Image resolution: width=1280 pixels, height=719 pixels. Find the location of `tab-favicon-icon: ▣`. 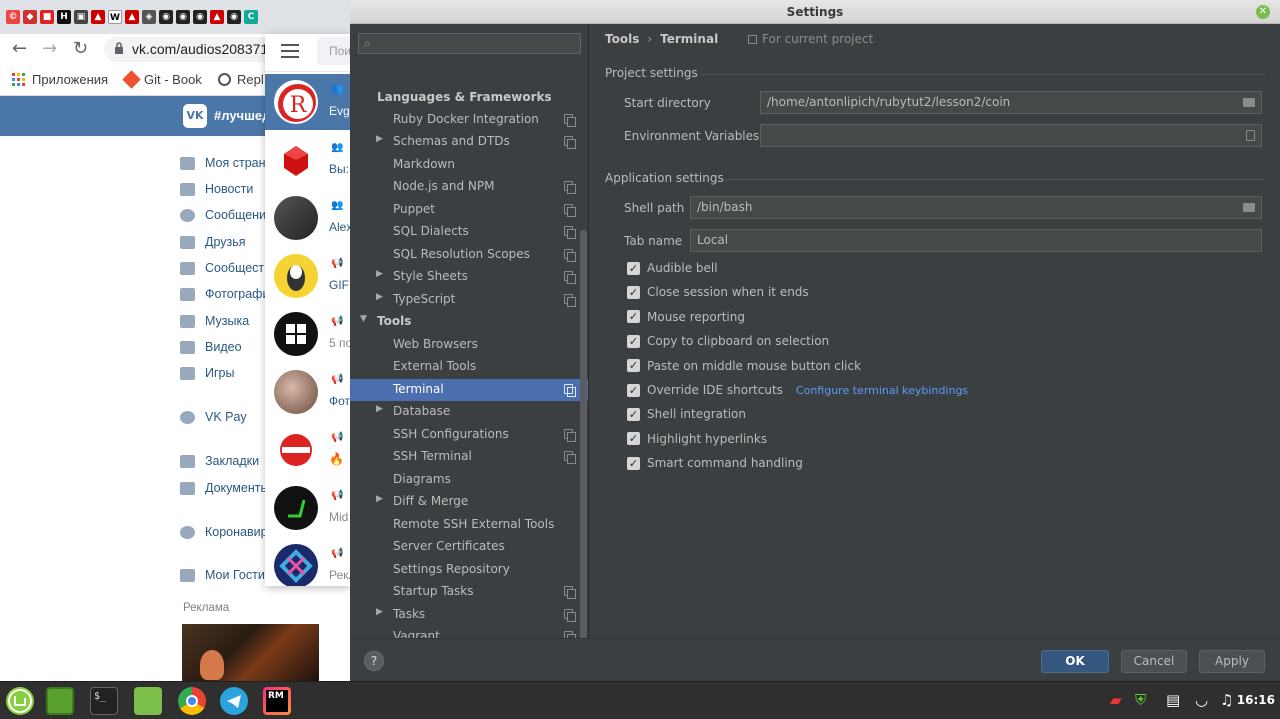

tab-favicon-icon: ▣ is located at coordinates (81, 17).